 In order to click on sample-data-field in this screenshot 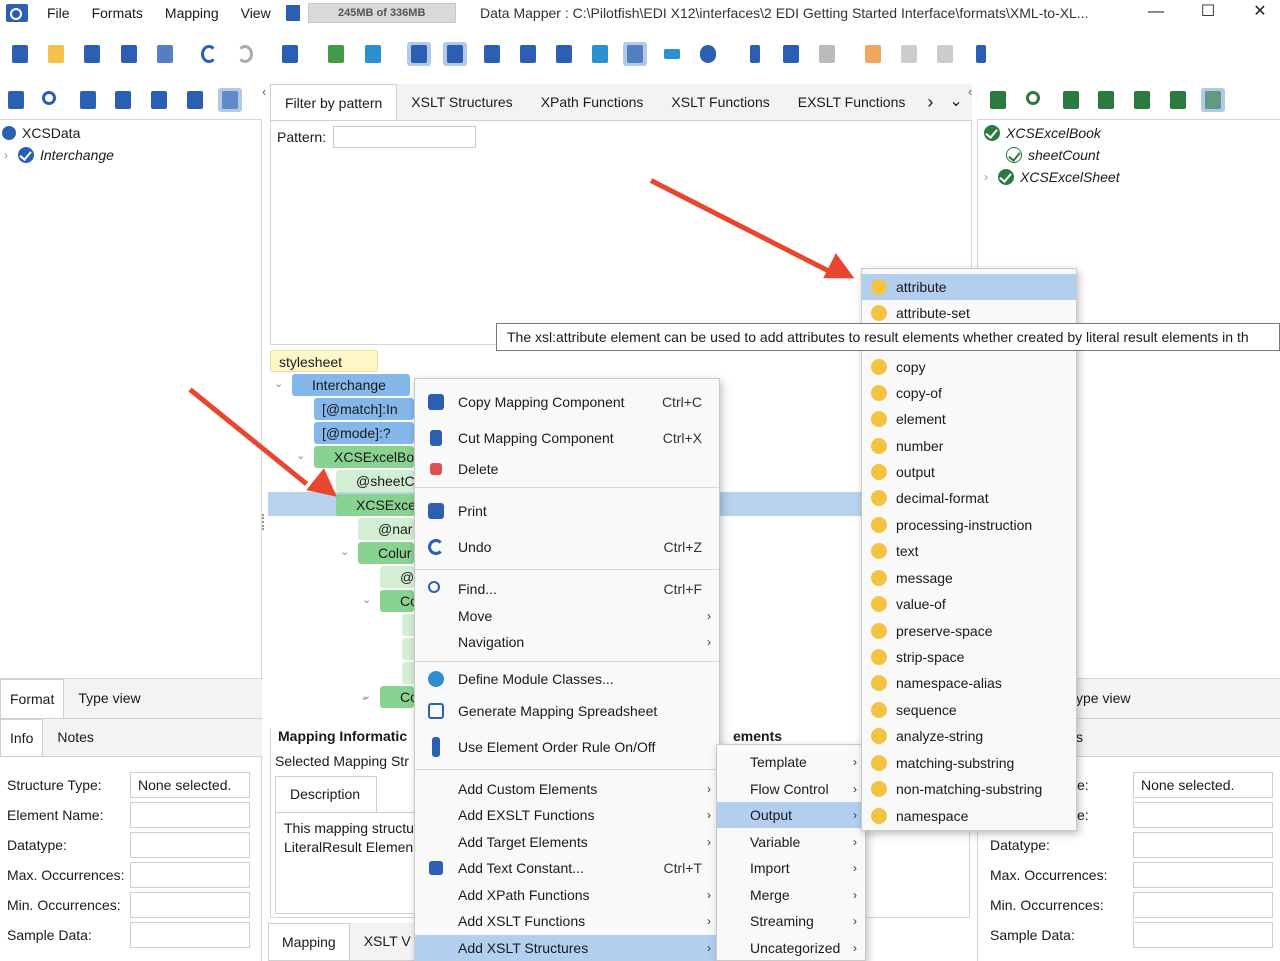, I will do `click(190, 935)`.